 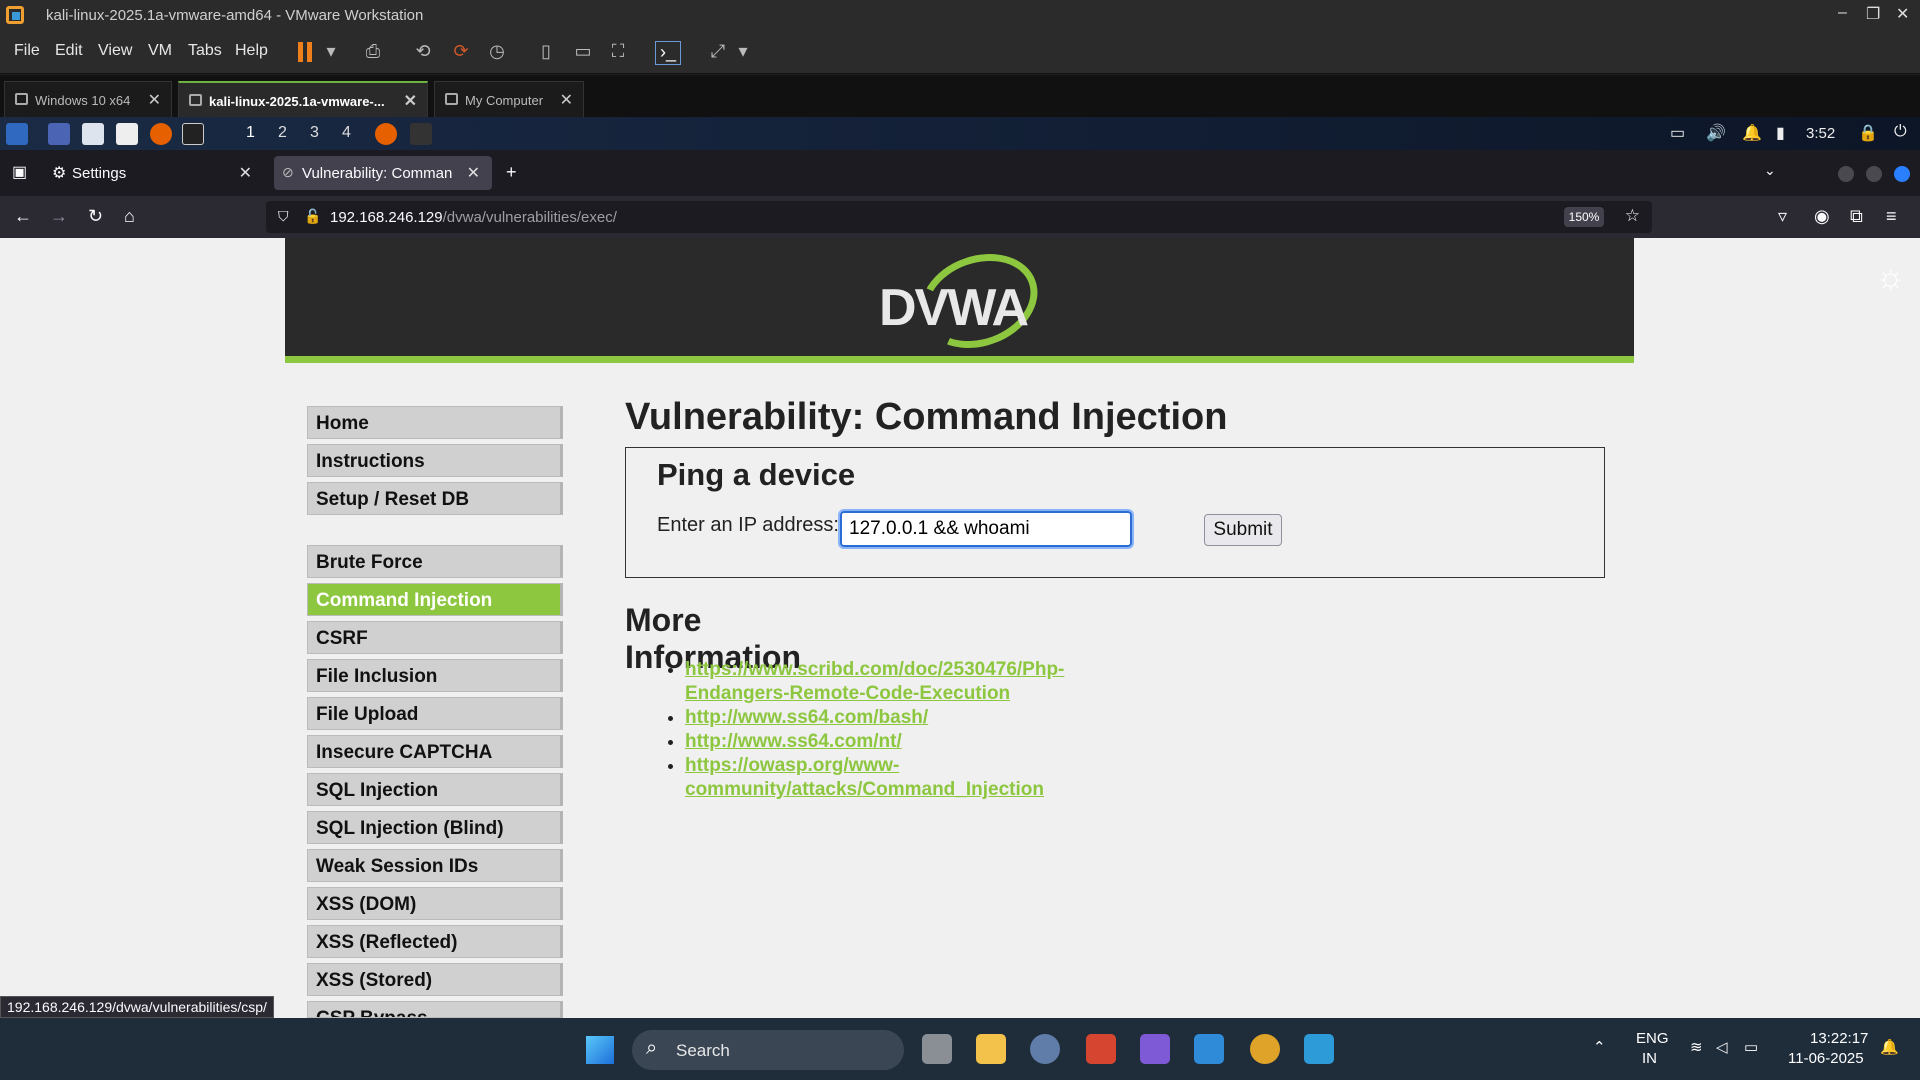 What do you see at coordinates (1696, 1047) in the screenshot?
I see `wifi-icon: ≋` at bounding box center [1696, 1047].